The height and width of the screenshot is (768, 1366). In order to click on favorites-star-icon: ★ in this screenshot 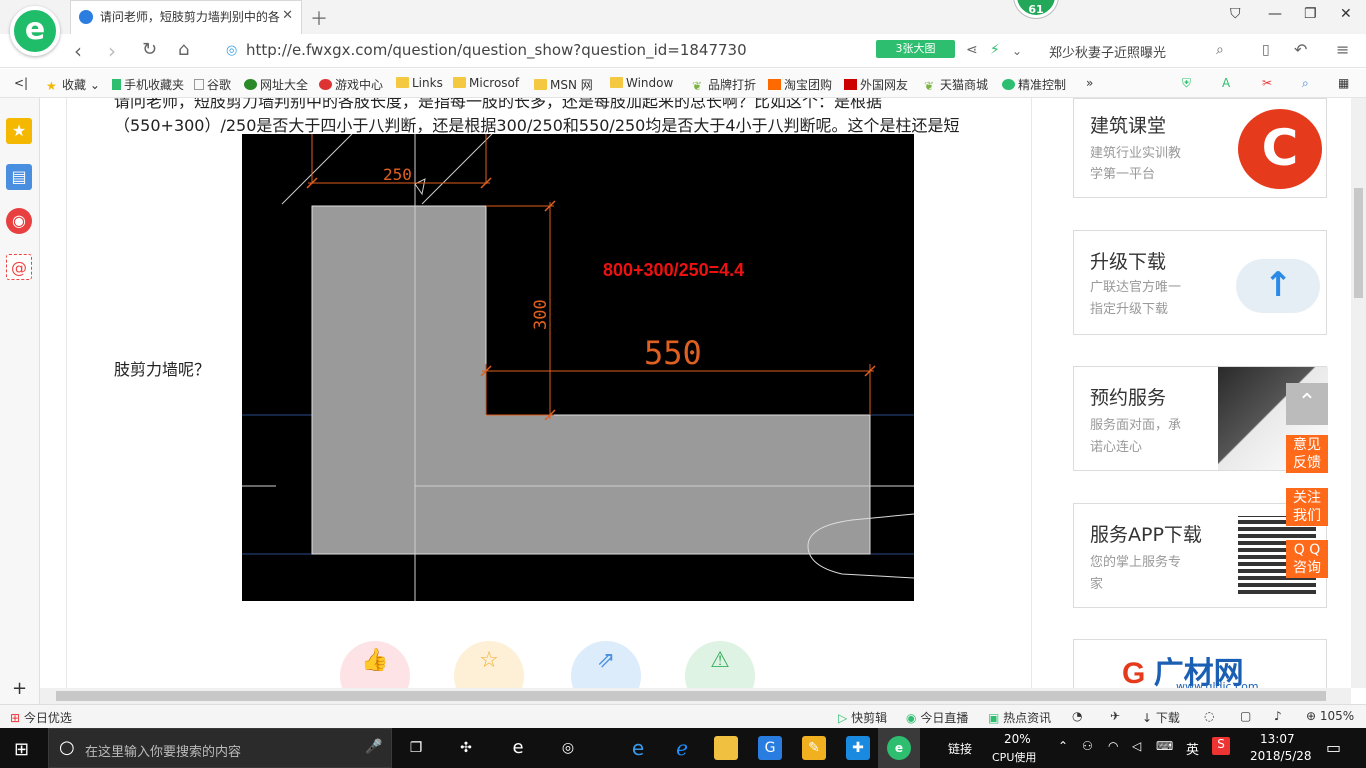, I will do `click(19, 131)`.